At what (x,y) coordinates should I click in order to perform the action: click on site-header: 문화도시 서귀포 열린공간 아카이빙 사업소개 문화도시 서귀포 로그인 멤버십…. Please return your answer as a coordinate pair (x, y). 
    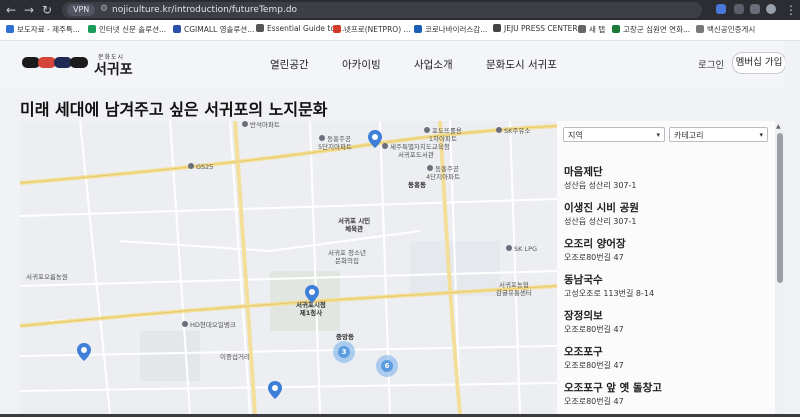
    Looking at the image, I should click on (400, 64).